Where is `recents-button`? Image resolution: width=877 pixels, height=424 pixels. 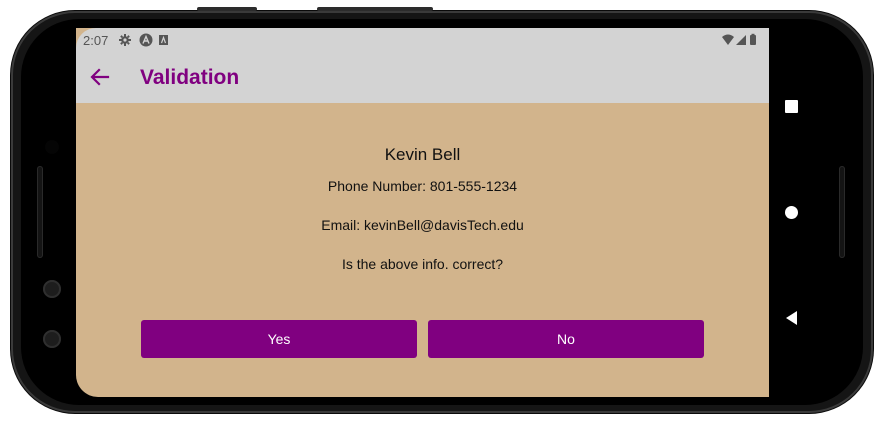 recents-button is located at coordinates (791, 106).